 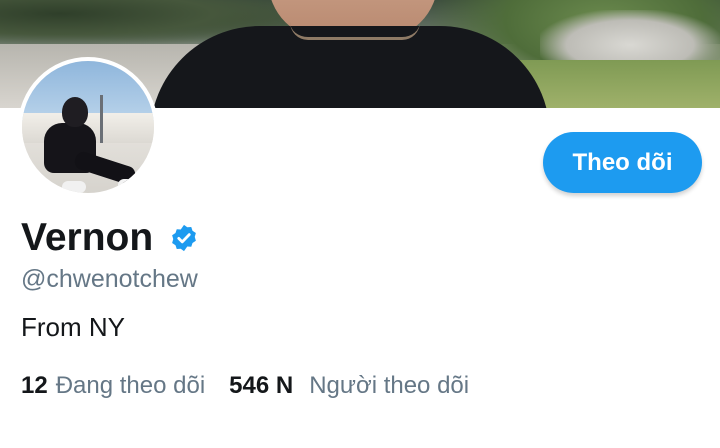 I want to click on profile-name-row: Vernon, so click(x=110, y=238).